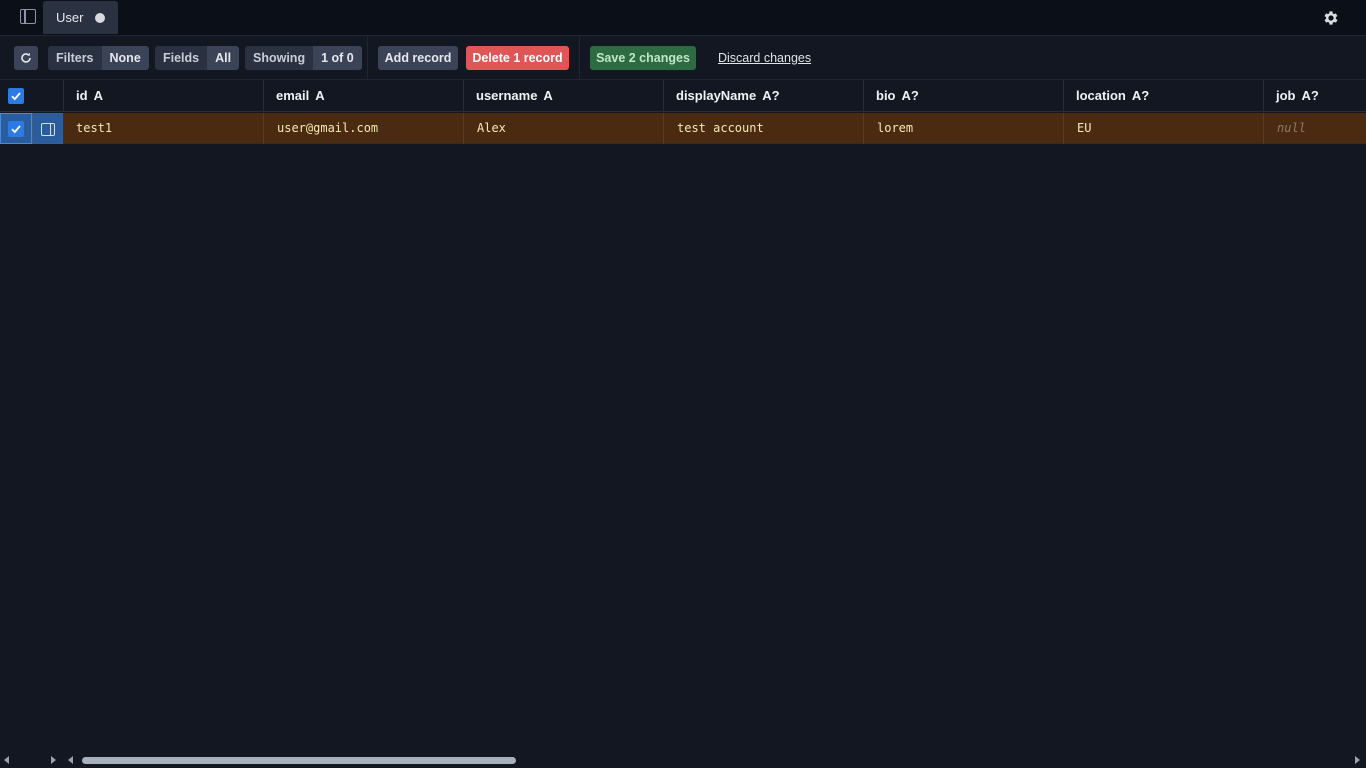  What do you see at coordinates (683, 760) in the screenshot?
I see `horizontal-scrollbar` at bounding box center [683, 760].